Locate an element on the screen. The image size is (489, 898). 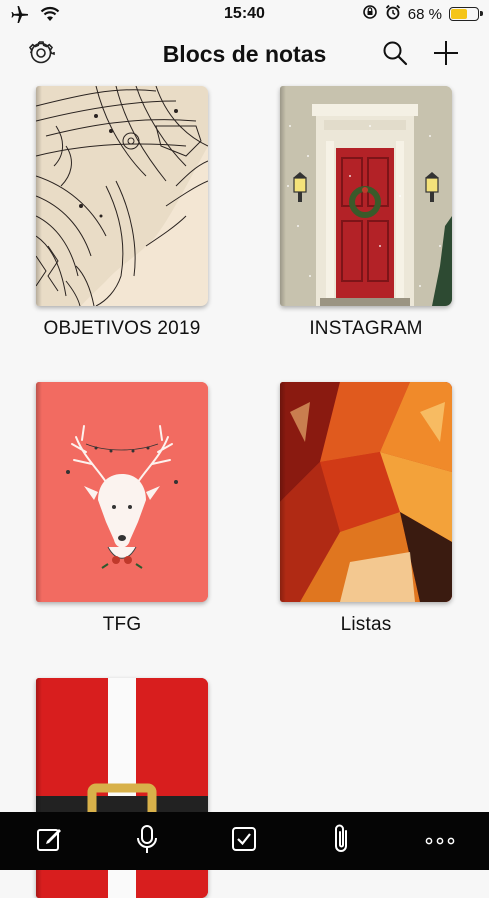
notebook-label: OBJETIVOS 2019 is located at coordinates (122, 328).